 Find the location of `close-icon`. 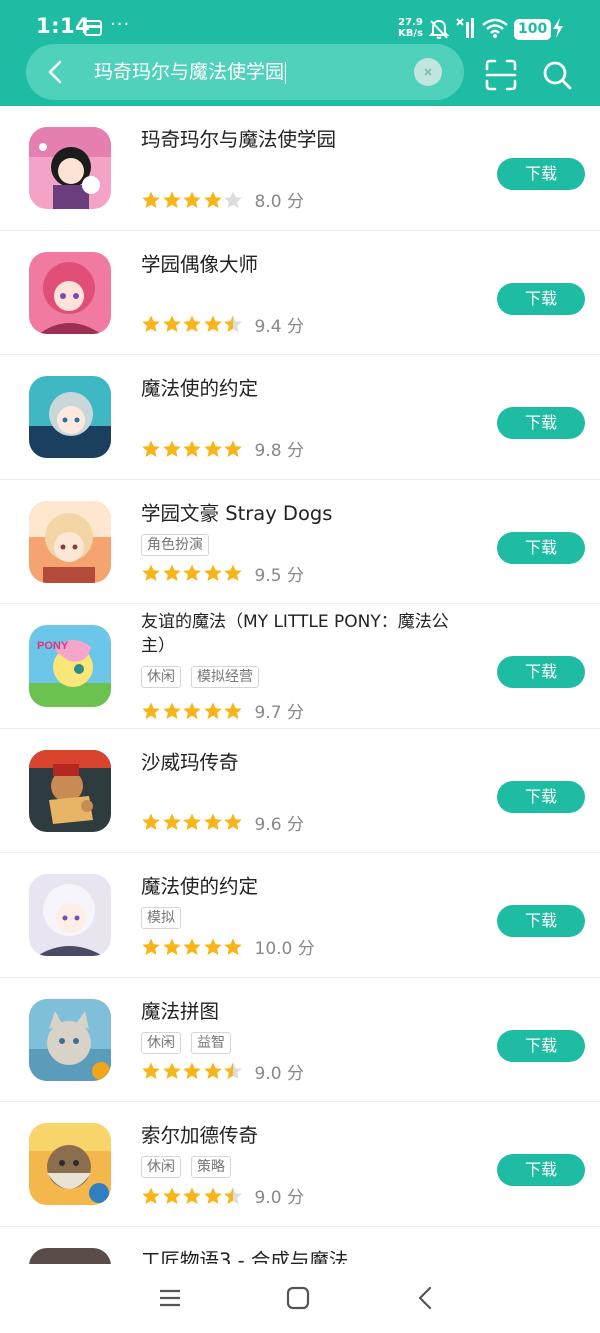

close-icon is located at coordinates (428, 72).